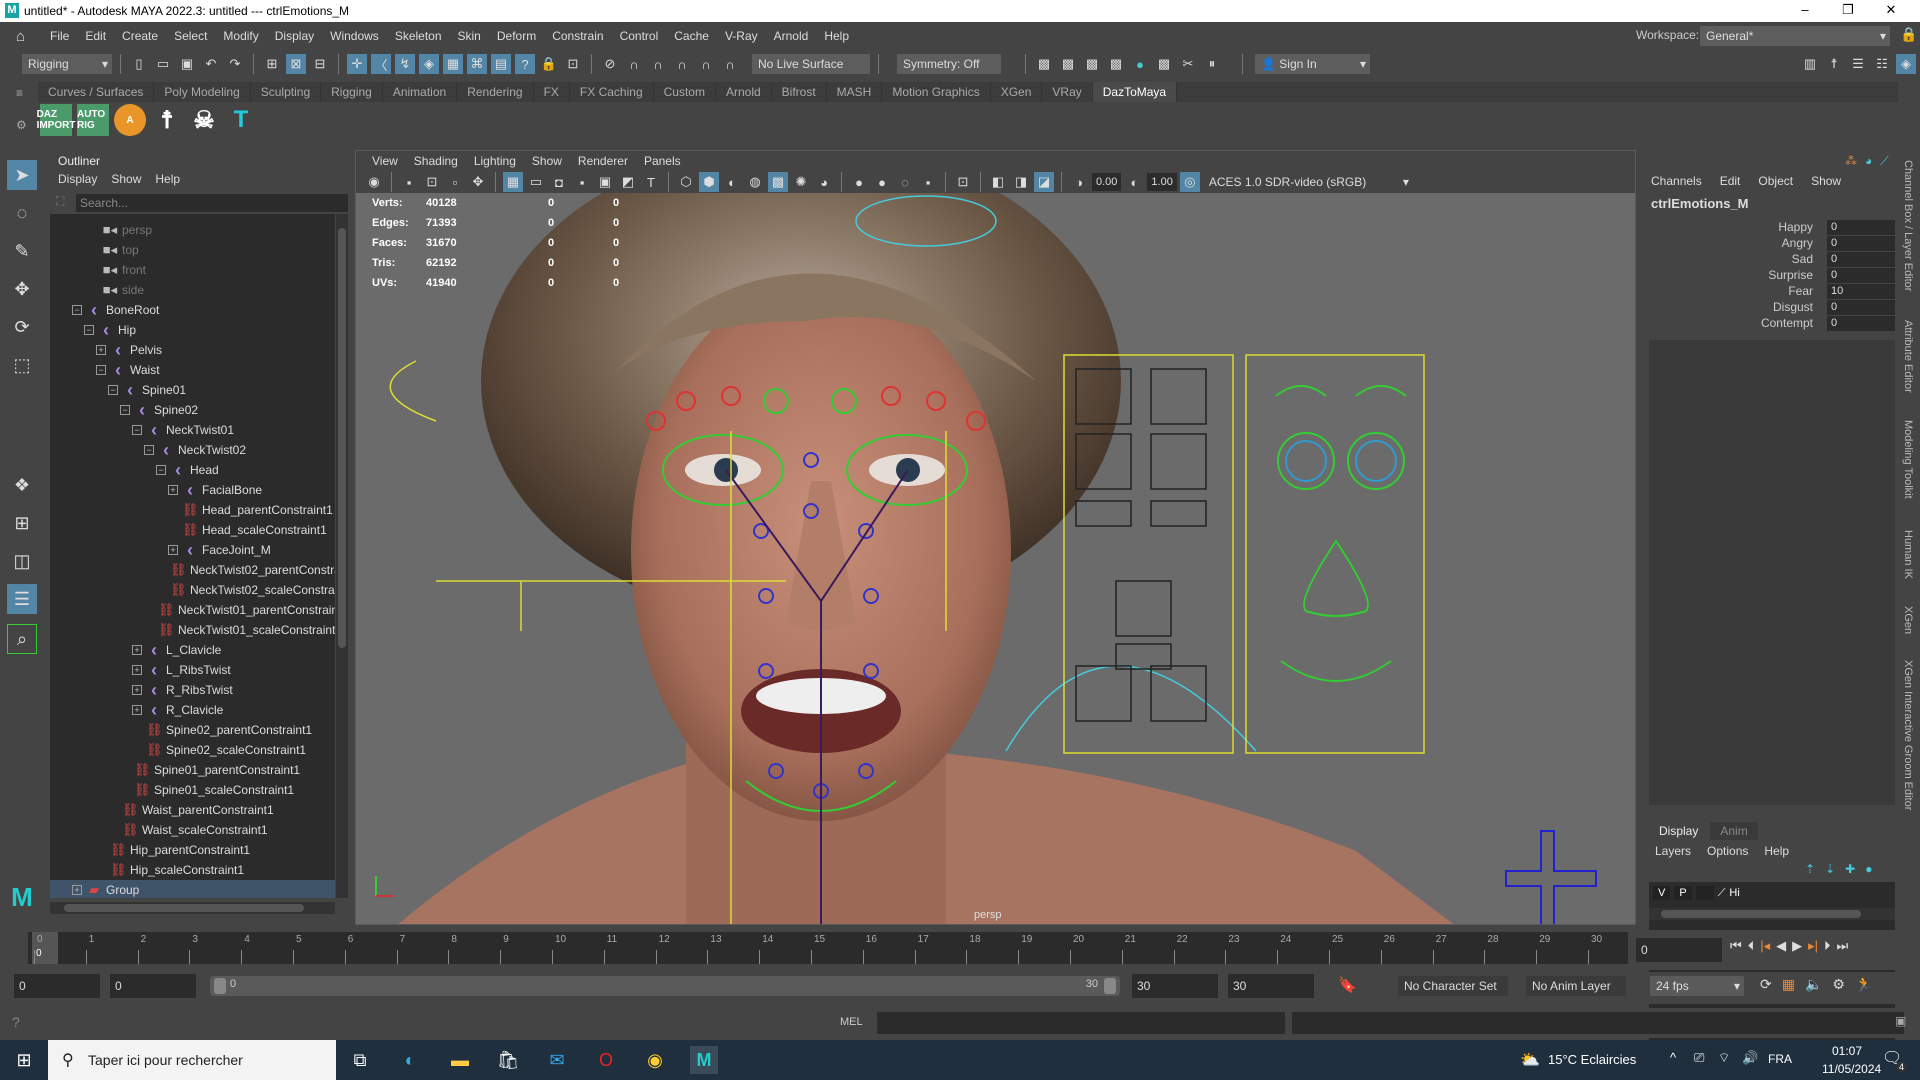 The width and height of the screenshot is (1920, 1080). Describe the element at coordinates (686, 182) in the screenshot. I see `wireframe-icon: ⬡` at that location.